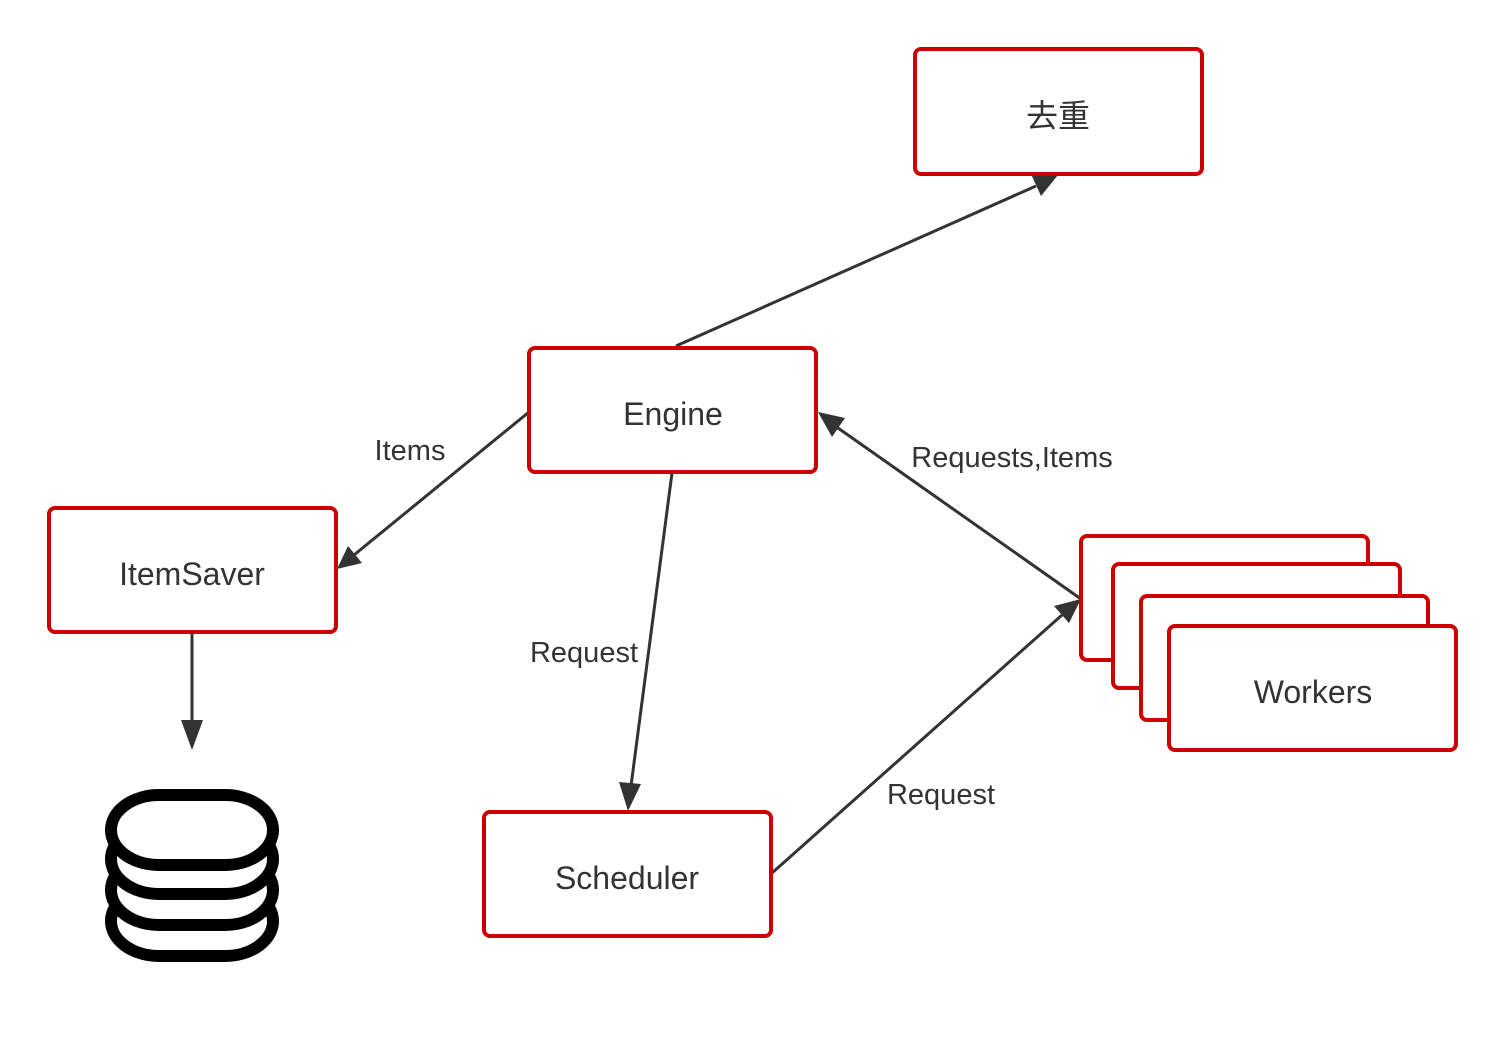  I want to click on node-label-dedup: 去重, so click(1058, 116).